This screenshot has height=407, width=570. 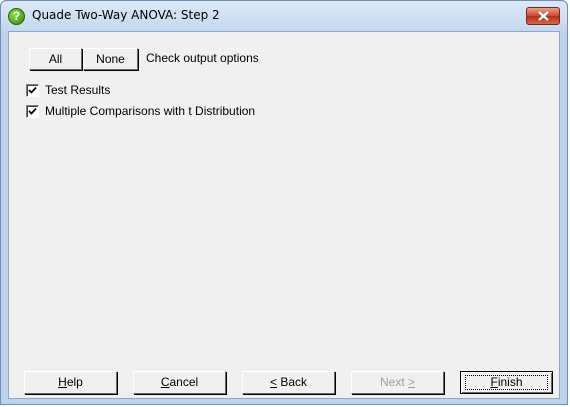 What do you see at coordinates (78, 90) in the screenshot?
I see `test-results-label: Test Results` at bounding box center [78, 90].